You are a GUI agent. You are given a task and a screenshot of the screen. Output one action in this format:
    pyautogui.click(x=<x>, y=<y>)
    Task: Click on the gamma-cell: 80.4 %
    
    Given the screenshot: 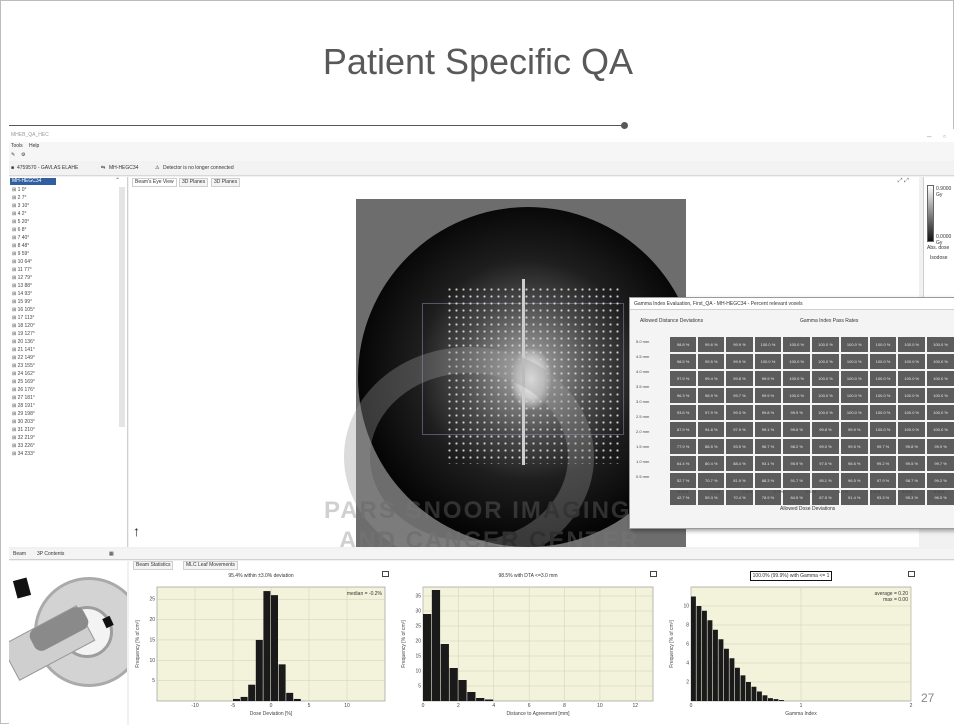 What is the action you would take?
    pyautogui.click(x=711, y=463)
    